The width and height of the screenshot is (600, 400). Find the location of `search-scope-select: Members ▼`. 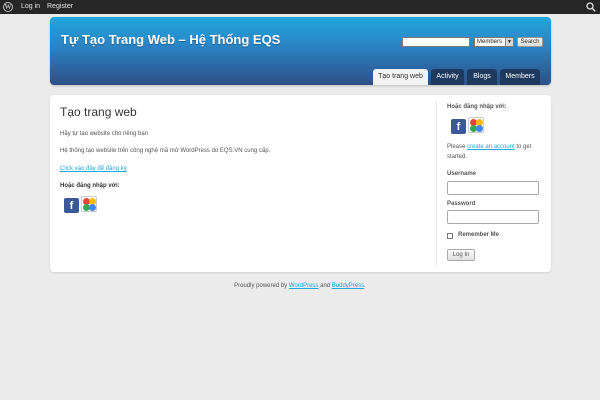

search-scope-select: Members ▼ is located at coordinates (494, 42).